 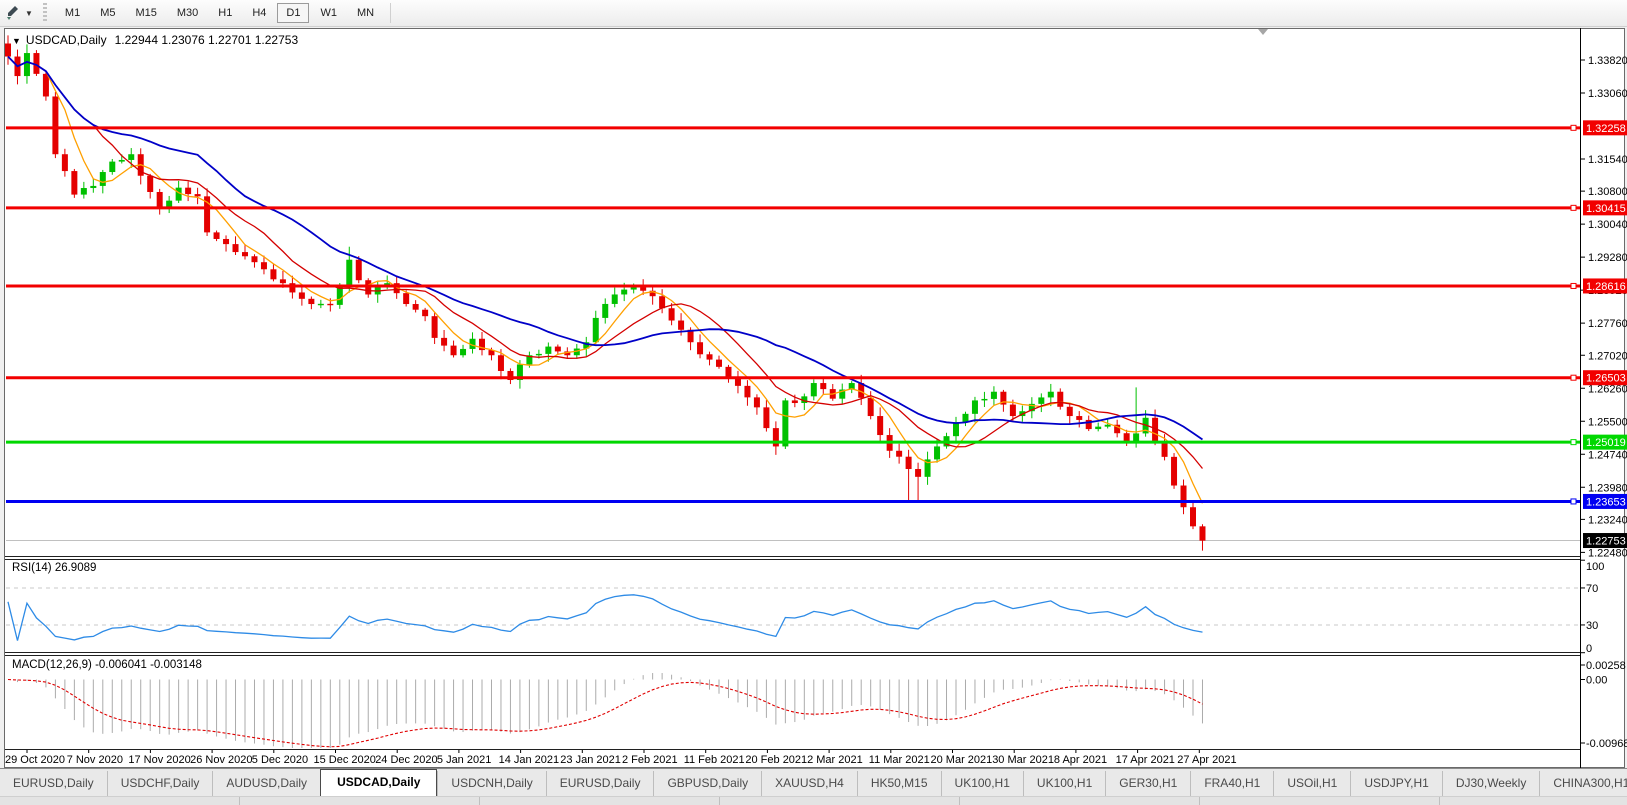 I want to click on level-price-label: 1.28616, so click(x=1606, y=287).